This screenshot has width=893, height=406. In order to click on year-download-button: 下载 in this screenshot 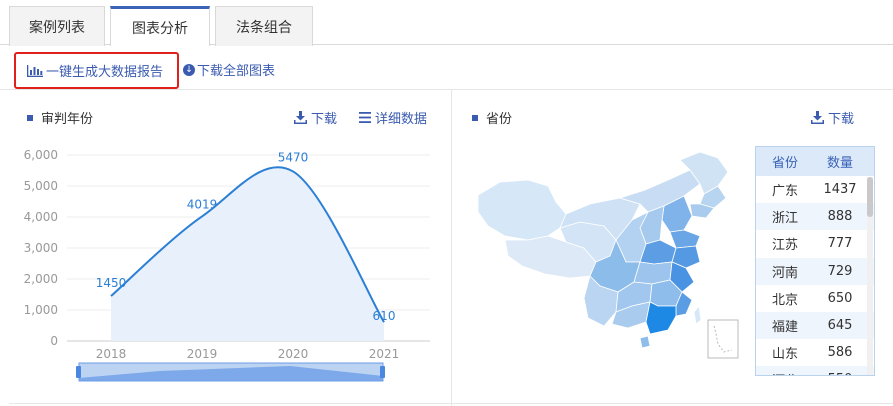, I will do `click(315, 117)`.